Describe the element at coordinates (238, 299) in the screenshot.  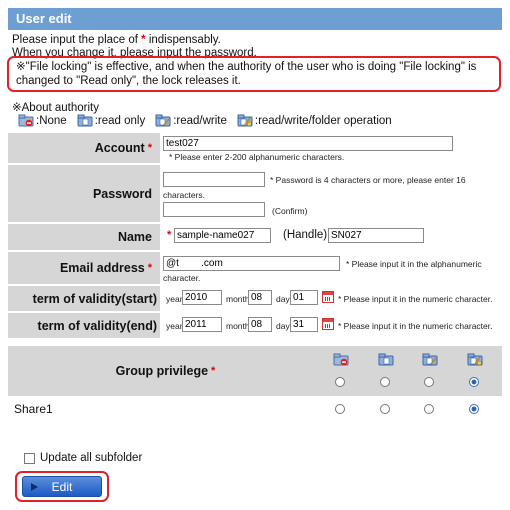
I see `start-month-label: month` at that location.